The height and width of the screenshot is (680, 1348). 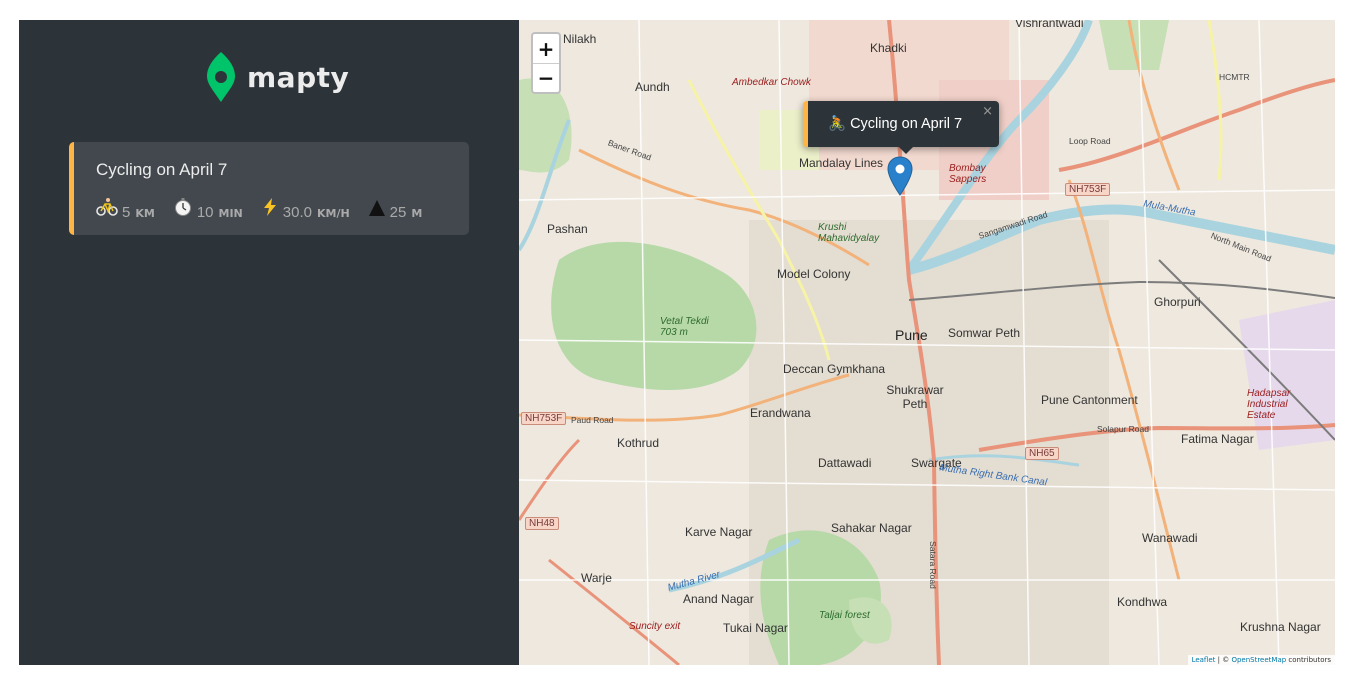 I want to click on map-label-deccan: Deccan Gymkhana, so click(x=834, y=369).